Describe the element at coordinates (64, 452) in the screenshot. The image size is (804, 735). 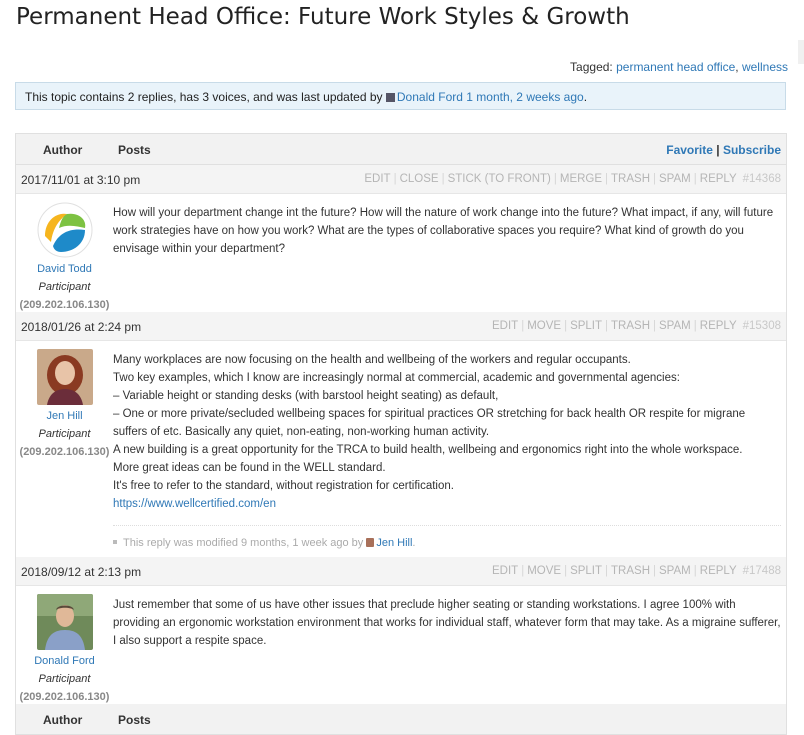
I see `author-ip: (209.202.106.130)` at that location.